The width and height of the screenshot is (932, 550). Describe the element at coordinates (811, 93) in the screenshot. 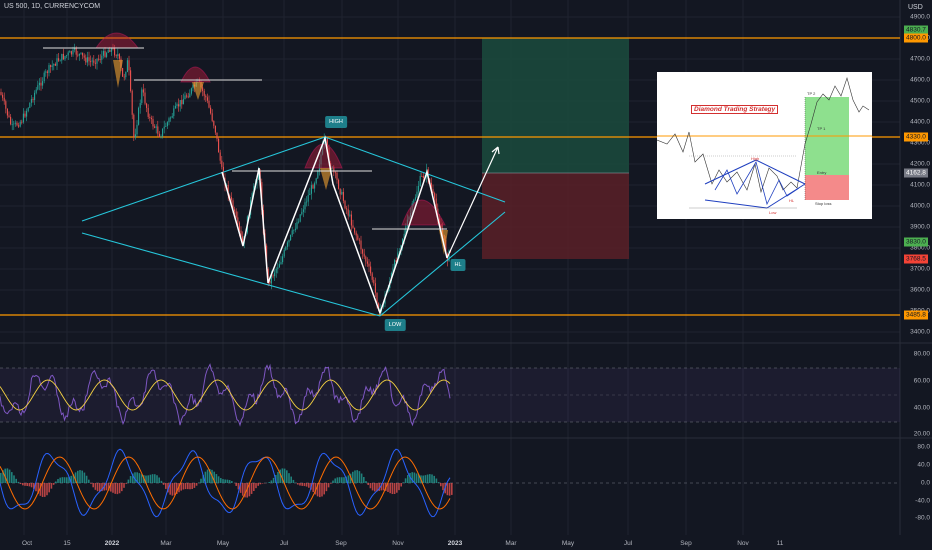

I see `inset-tp2-label: TP 2` at that location.